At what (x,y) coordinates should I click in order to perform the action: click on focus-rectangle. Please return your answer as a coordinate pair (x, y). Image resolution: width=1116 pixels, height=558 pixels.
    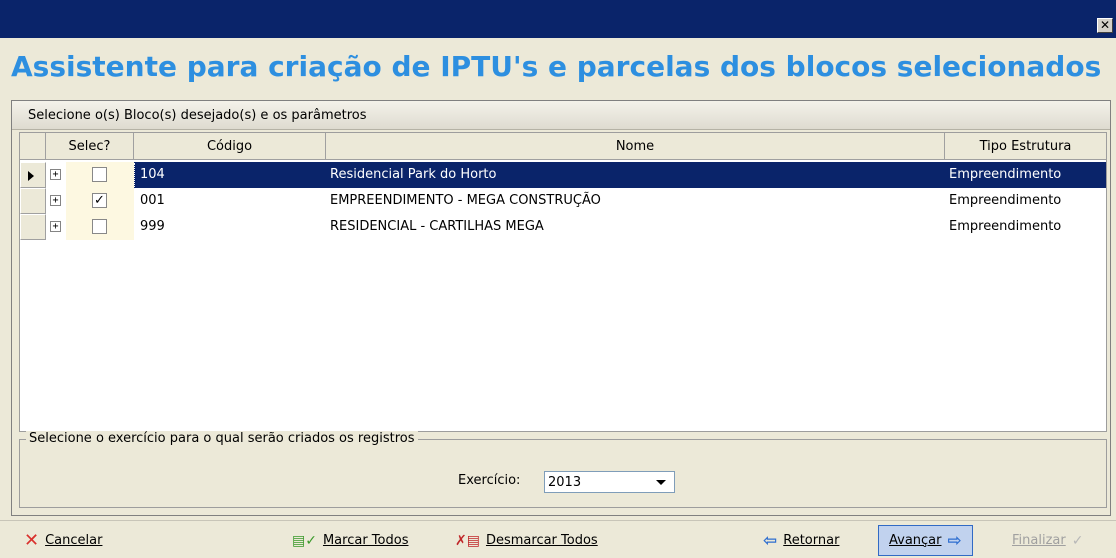
    Looking at the image, I should click on (136, 175).